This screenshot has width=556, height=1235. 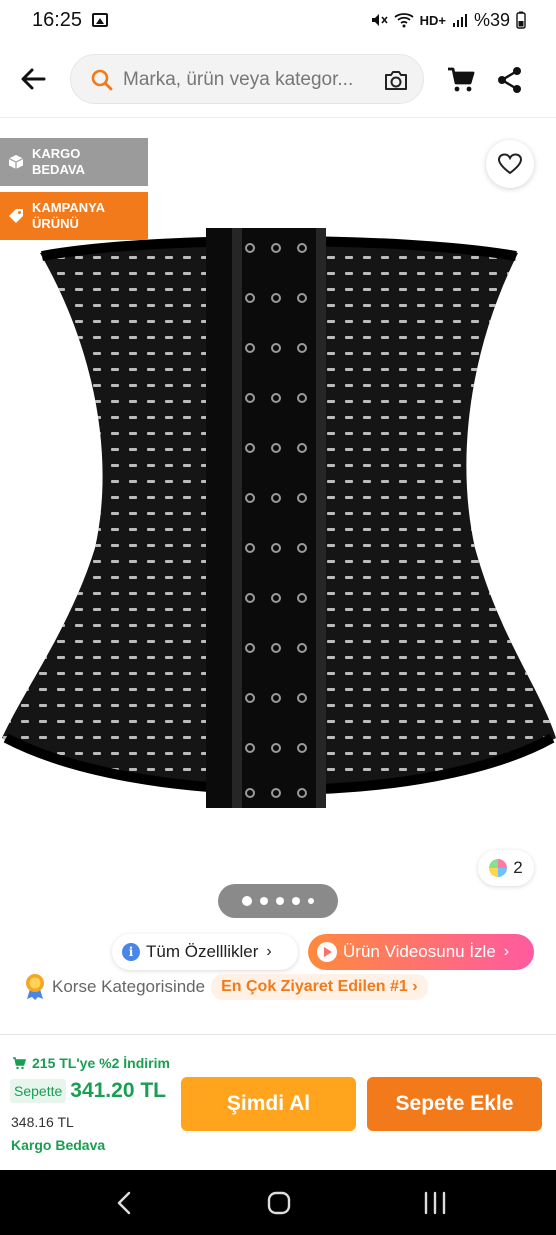 I want to click on free-shipping-text: Kargo Bedava, so click(x=58, y=1145).